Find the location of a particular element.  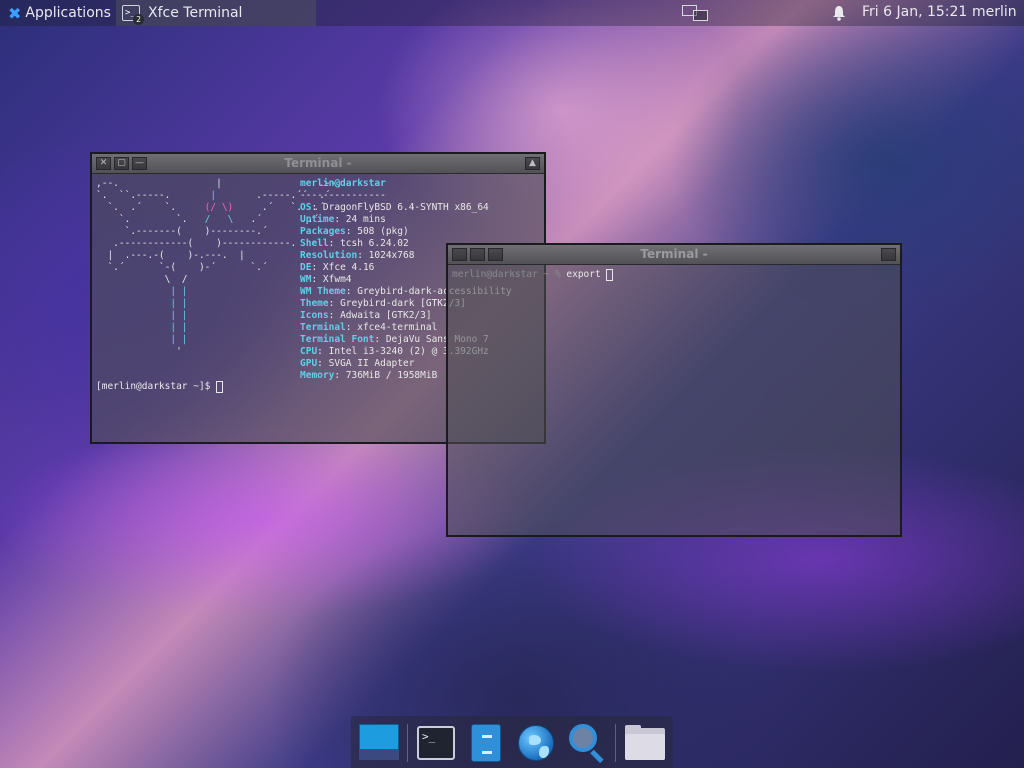

titlebar: ✕ ▢ — Terminal - ▲ is located at coordinates (318, 164).